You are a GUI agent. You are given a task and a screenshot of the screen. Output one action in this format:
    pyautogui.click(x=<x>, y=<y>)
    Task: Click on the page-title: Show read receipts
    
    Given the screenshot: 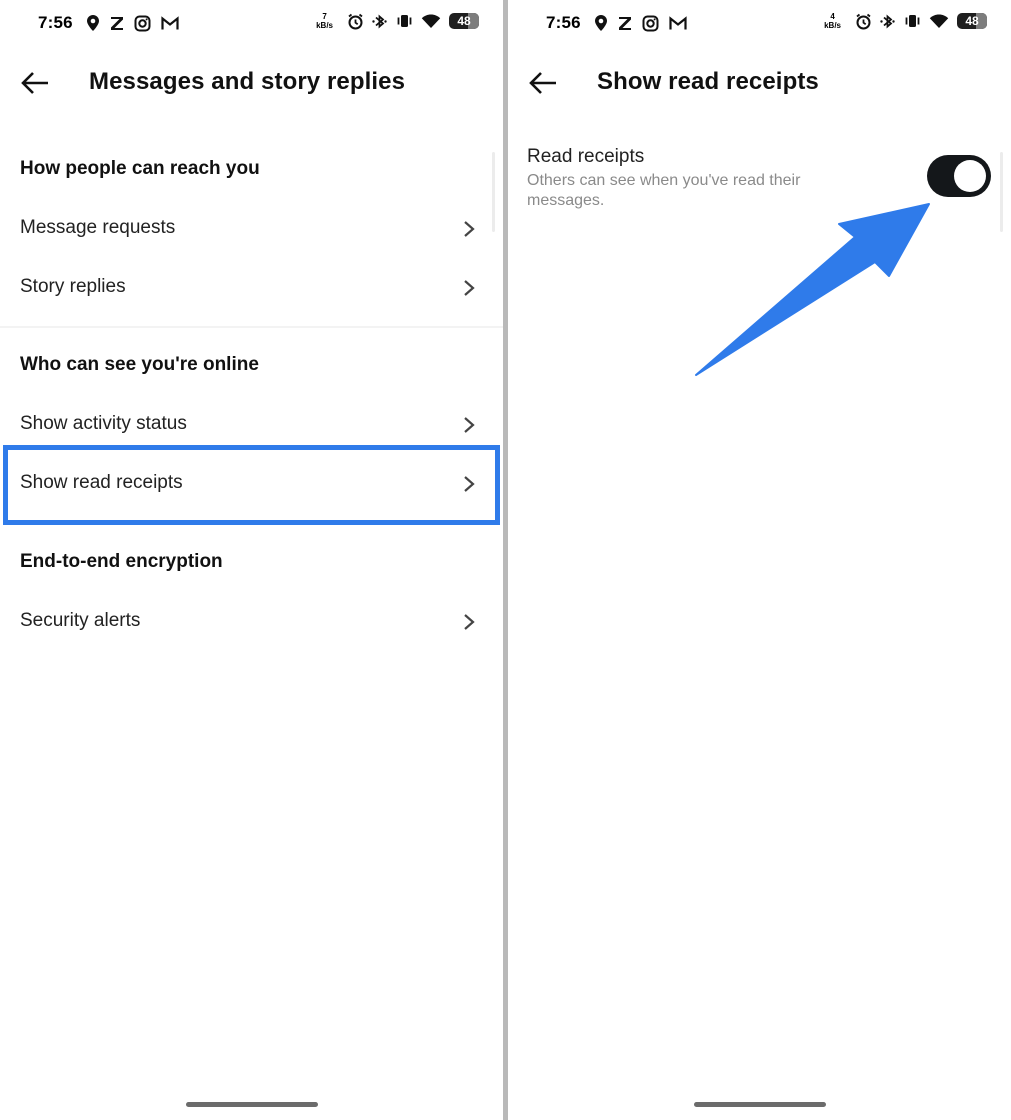 What is the action you would take?
    pyautogui.click(x=708, y=81)
    